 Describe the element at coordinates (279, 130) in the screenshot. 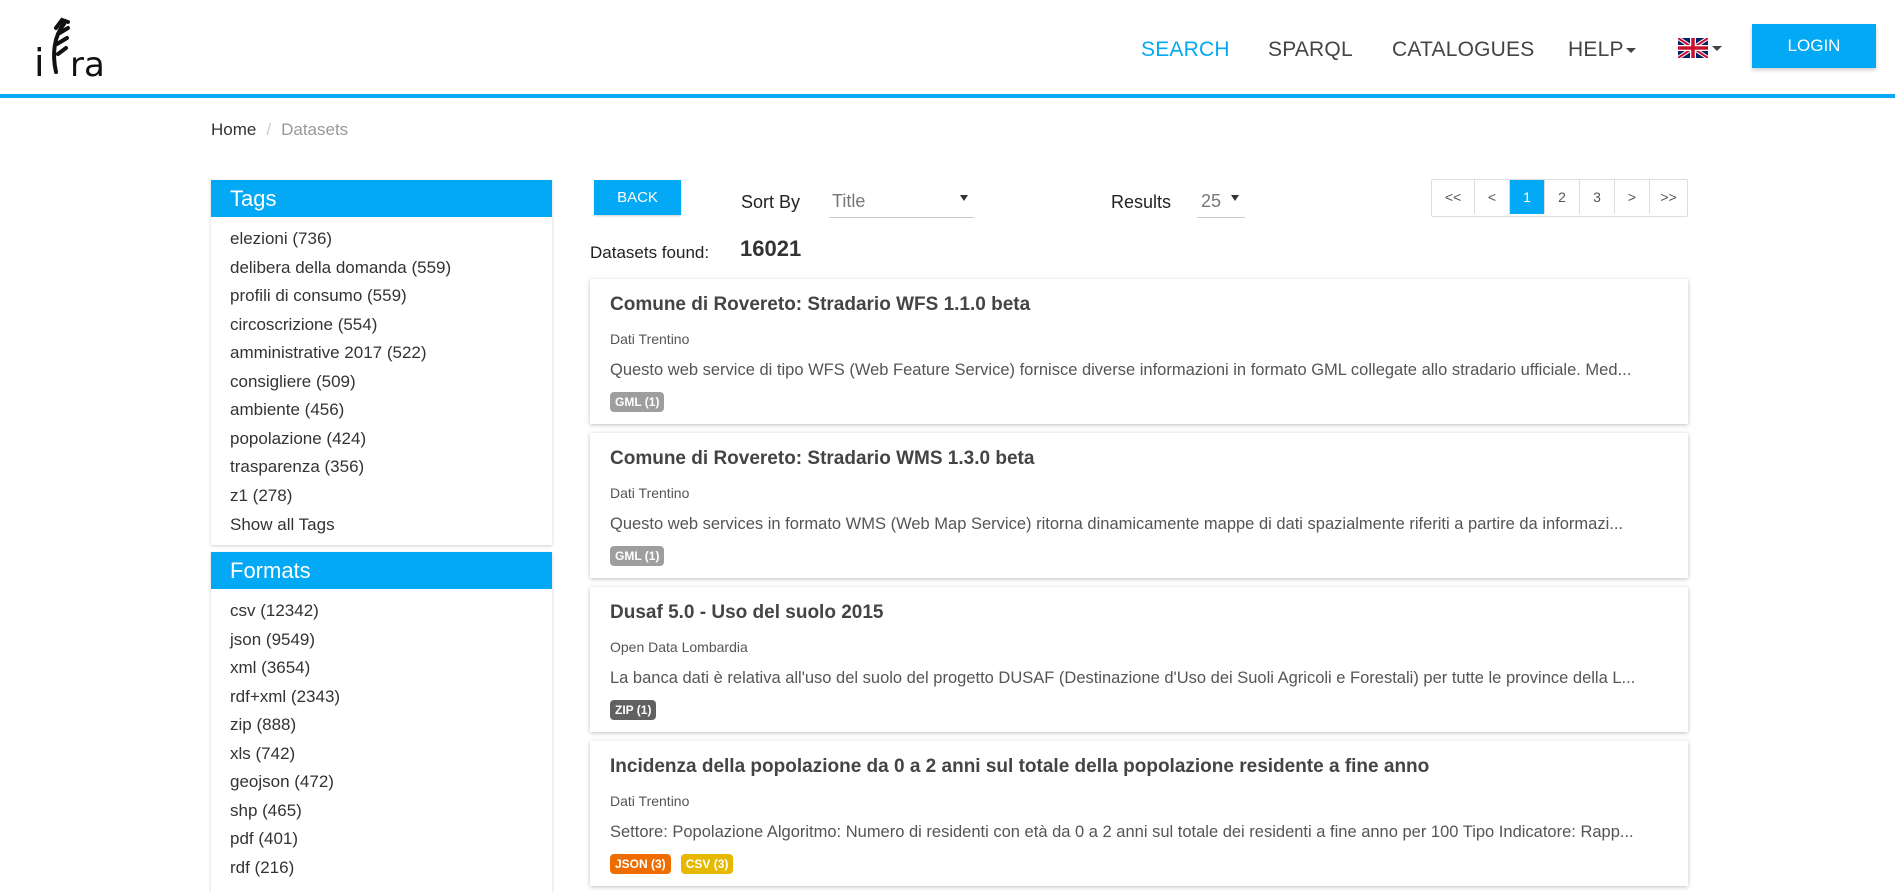

I see `breadcrumb: Home / Datasets` at that location.